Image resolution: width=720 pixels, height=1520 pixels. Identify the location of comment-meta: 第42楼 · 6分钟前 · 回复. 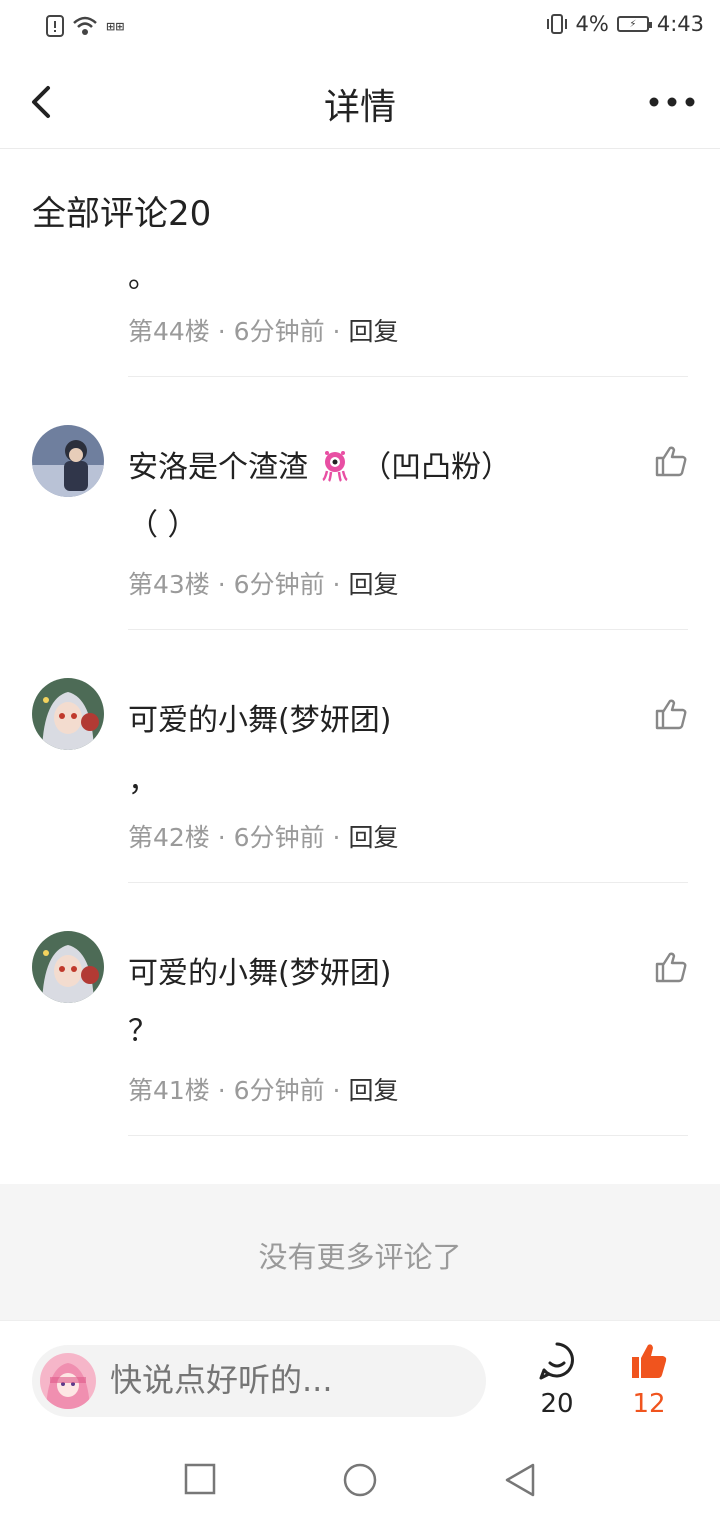
(263, 836).